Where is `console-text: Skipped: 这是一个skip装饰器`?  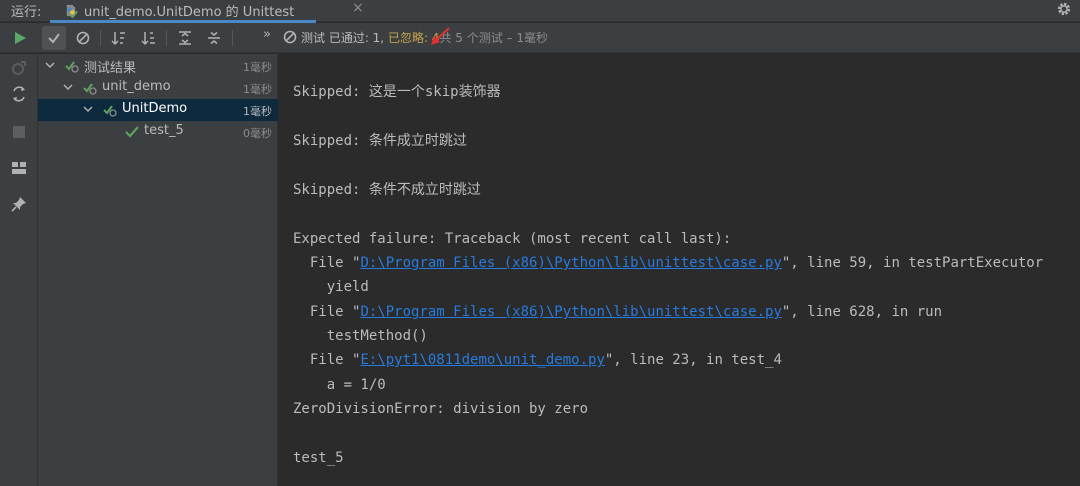
console-text: Skipped: 这是一个skip装饰器 is located at coordinates (397, 92).